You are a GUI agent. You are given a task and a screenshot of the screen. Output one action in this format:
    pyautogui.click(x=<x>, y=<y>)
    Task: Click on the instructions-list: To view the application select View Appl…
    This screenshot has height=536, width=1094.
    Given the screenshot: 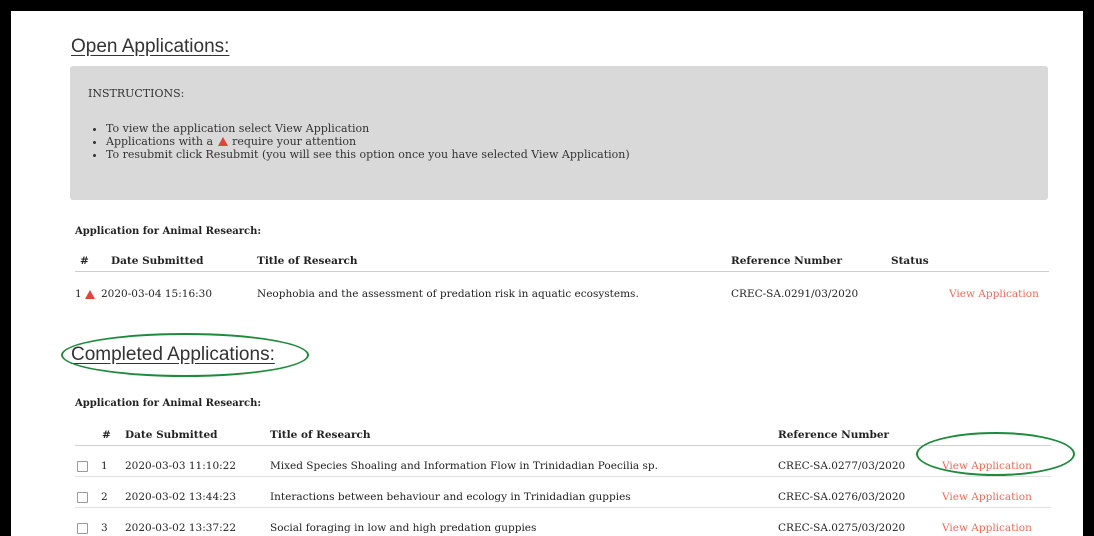 What is the action you would take?
    pyautogui.click(x=359, y=141)
    